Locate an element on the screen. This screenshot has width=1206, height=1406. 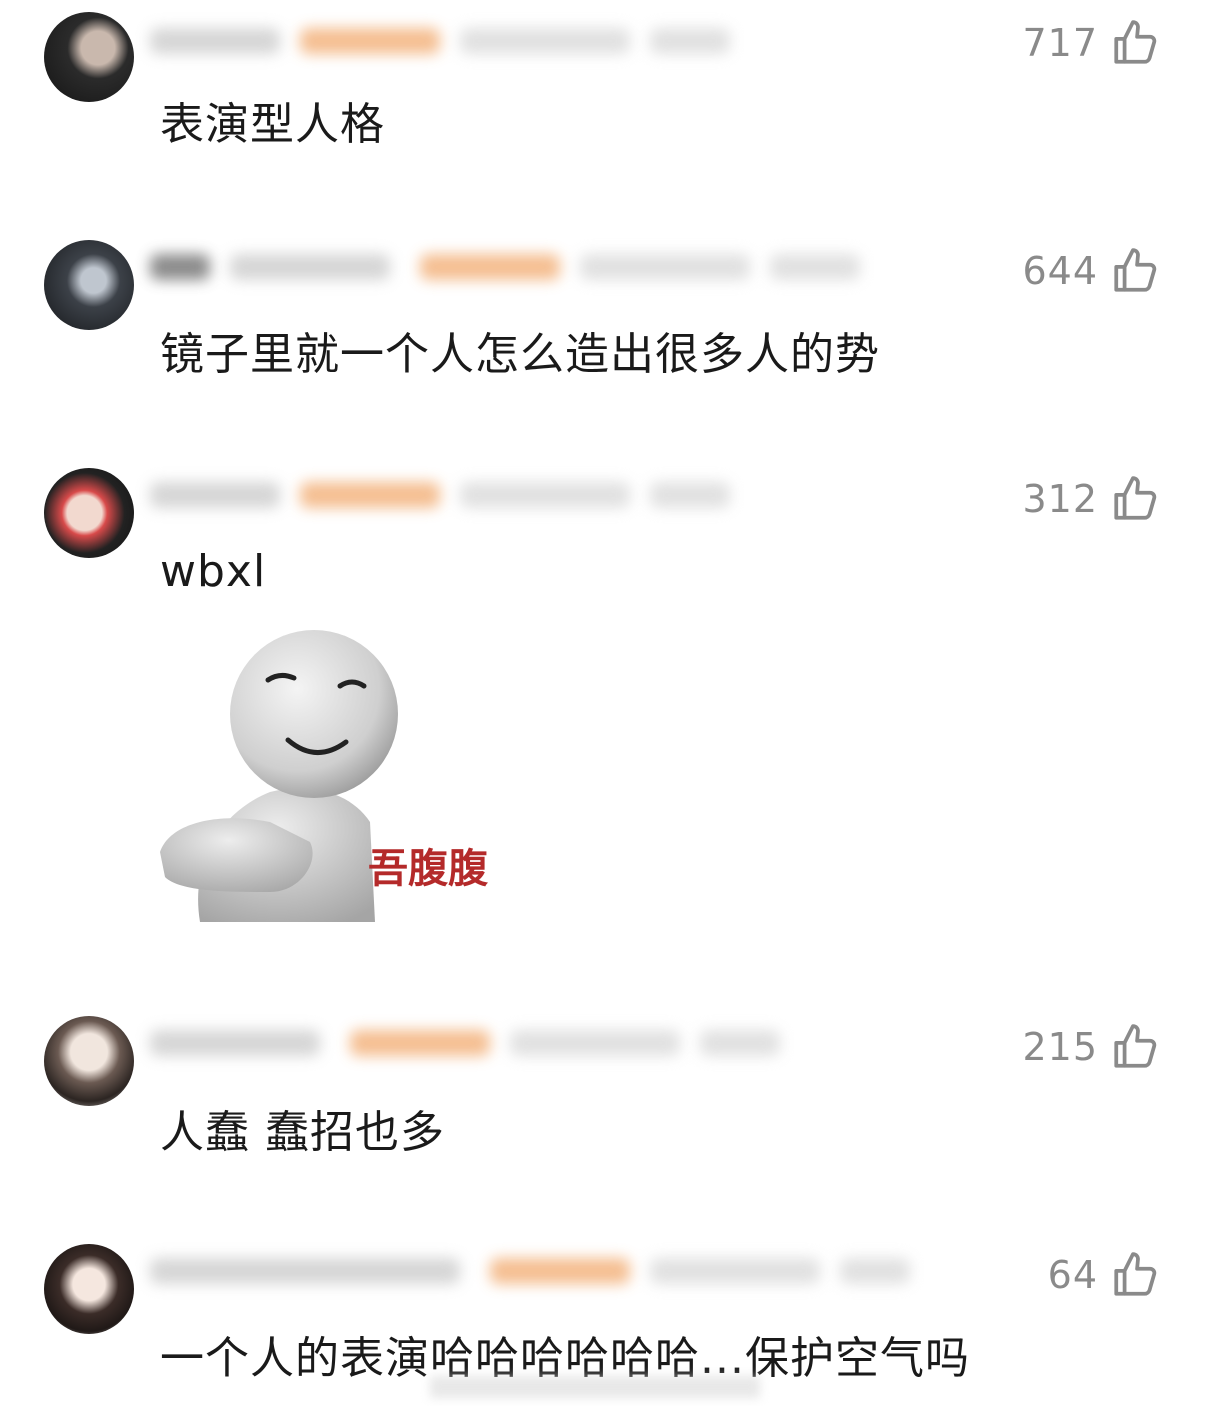
sticker-caption: 吾腹腹 is located at coordinates (428, 869).